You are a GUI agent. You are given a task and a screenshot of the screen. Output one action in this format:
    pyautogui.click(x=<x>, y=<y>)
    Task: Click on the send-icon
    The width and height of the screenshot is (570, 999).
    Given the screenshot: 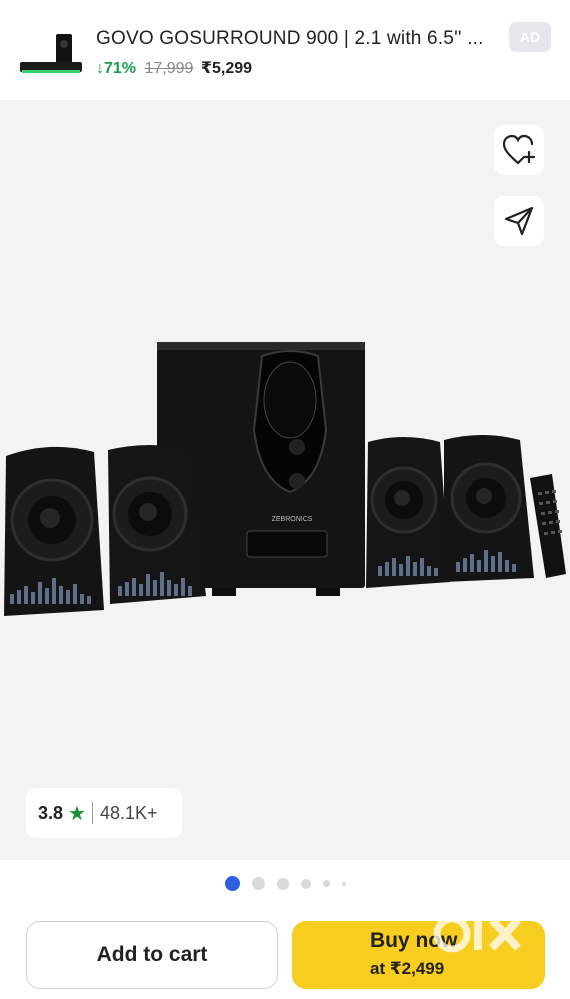 What is the action you would take?
    pyautogui.click(x=519, y=221)
    